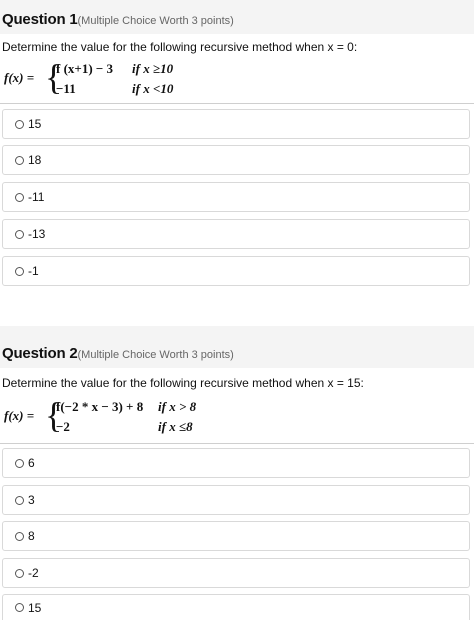  What do you see at coordinates (33, 573) in the screenshot?
I see `option-label: -2` at bounding box center [33, 573].